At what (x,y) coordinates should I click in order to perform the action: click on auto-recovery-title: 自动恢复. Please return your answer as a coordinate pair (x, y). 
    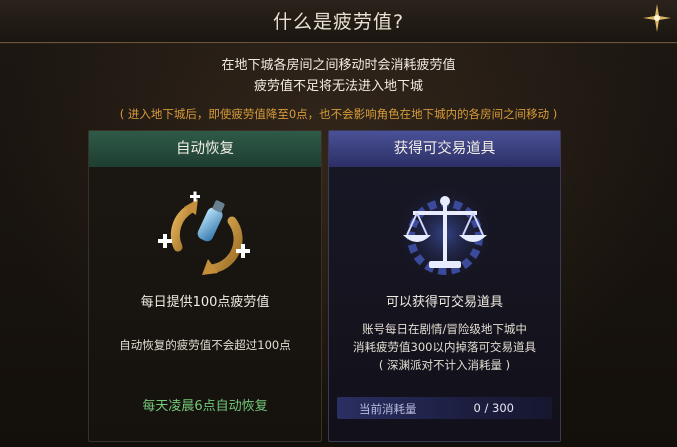
    Looking at the image, I should click on (205, 149).